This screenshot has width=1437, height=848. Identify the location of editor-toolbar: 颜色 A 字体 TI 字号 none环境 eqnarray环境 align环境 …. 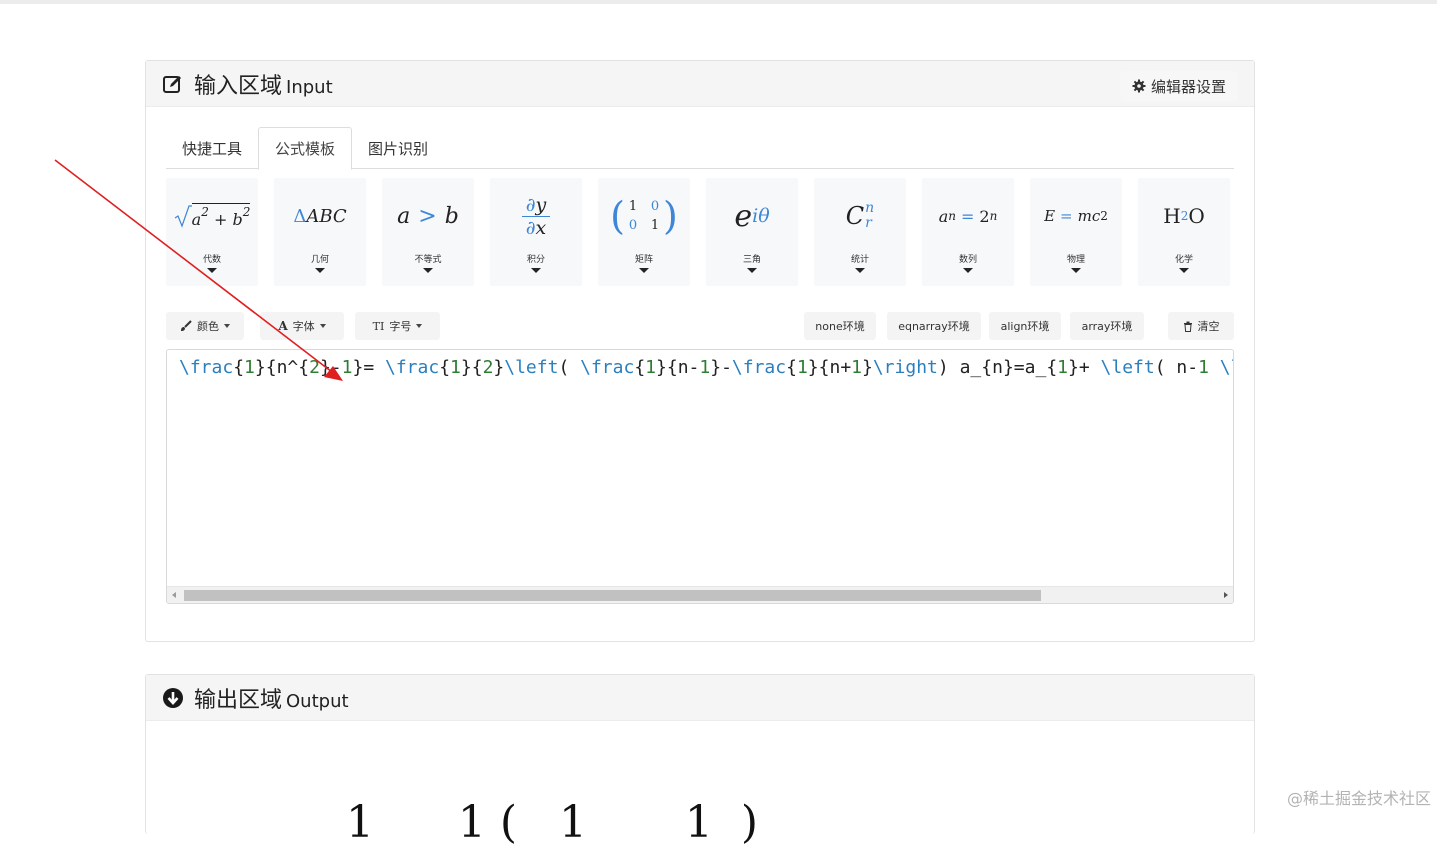
(700, 326).